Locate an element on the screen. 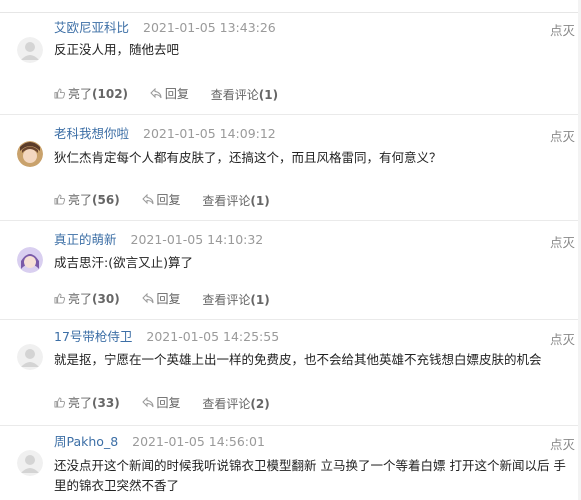 This screenshot has width=581, height=500. comment-timestamp: 2021-01-05 14:10:32 is located at coordinates (197, 239).